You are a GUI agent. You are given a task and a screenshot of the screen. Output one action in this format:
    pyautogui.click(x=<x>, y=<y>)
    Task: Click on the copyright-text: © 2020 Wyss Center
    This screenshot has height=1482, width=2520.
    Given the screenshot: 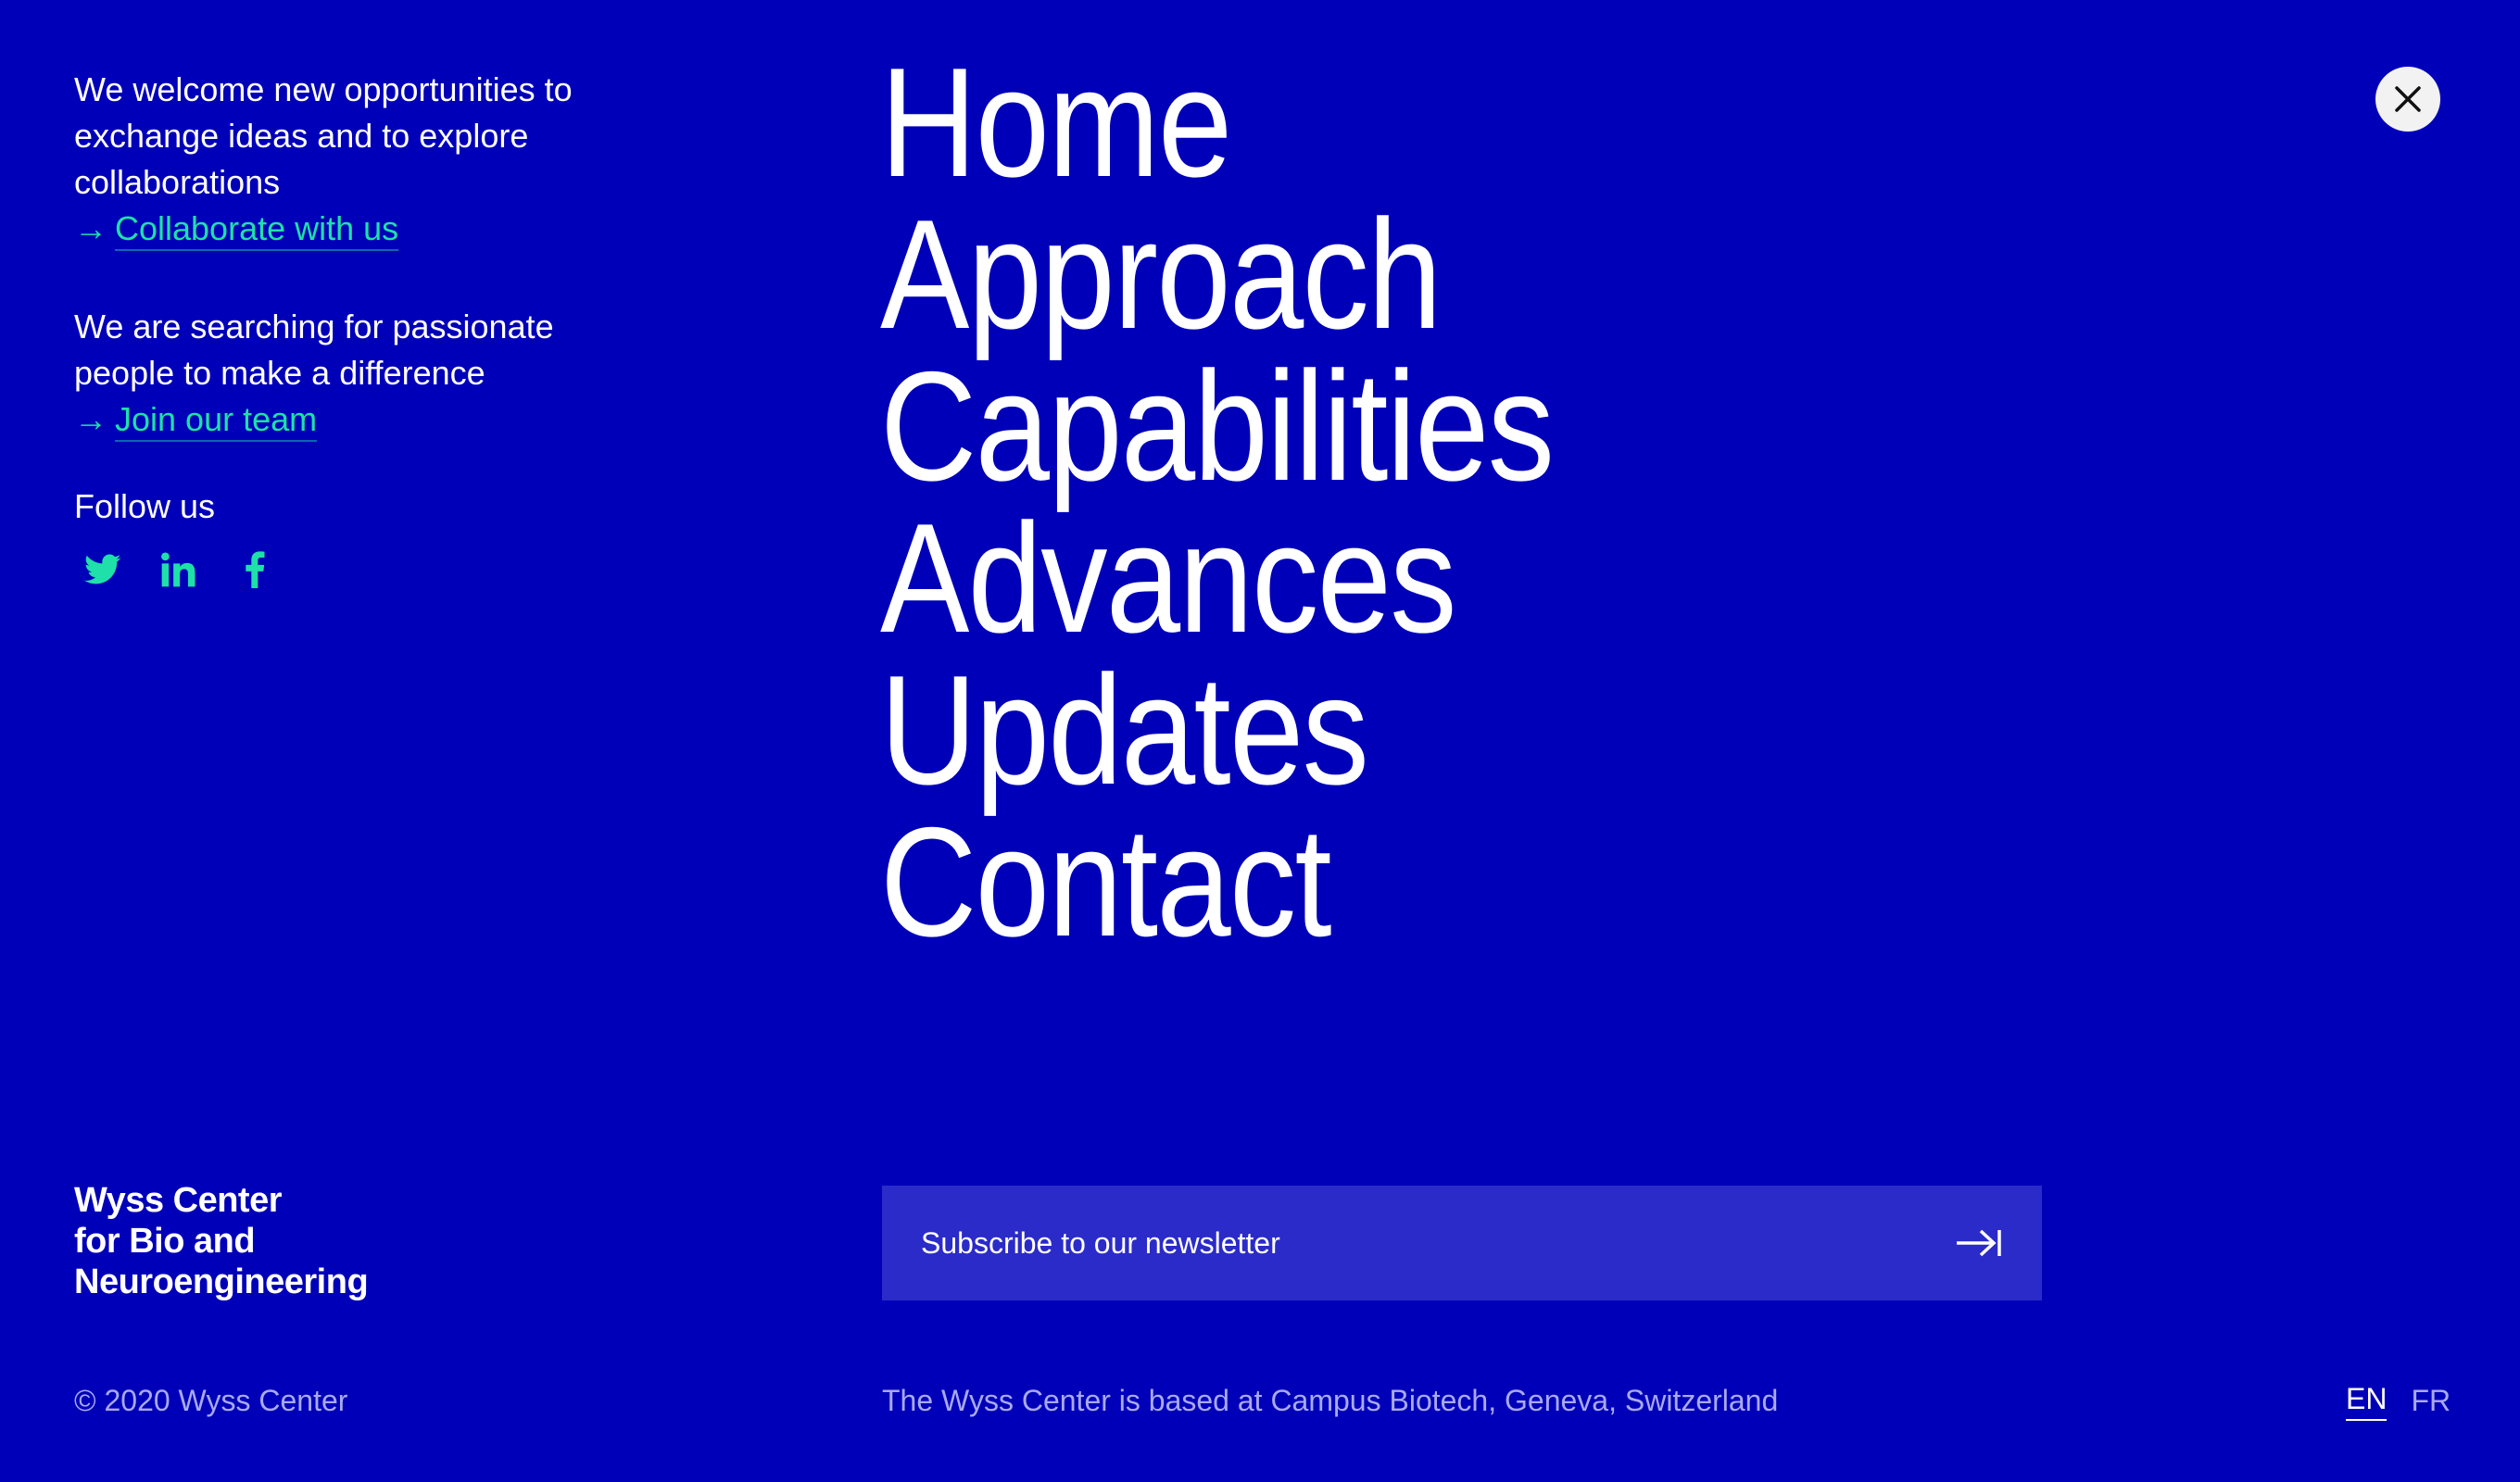 What is the action you would take?
    pyautogui.click(x=211, y=1400)
    